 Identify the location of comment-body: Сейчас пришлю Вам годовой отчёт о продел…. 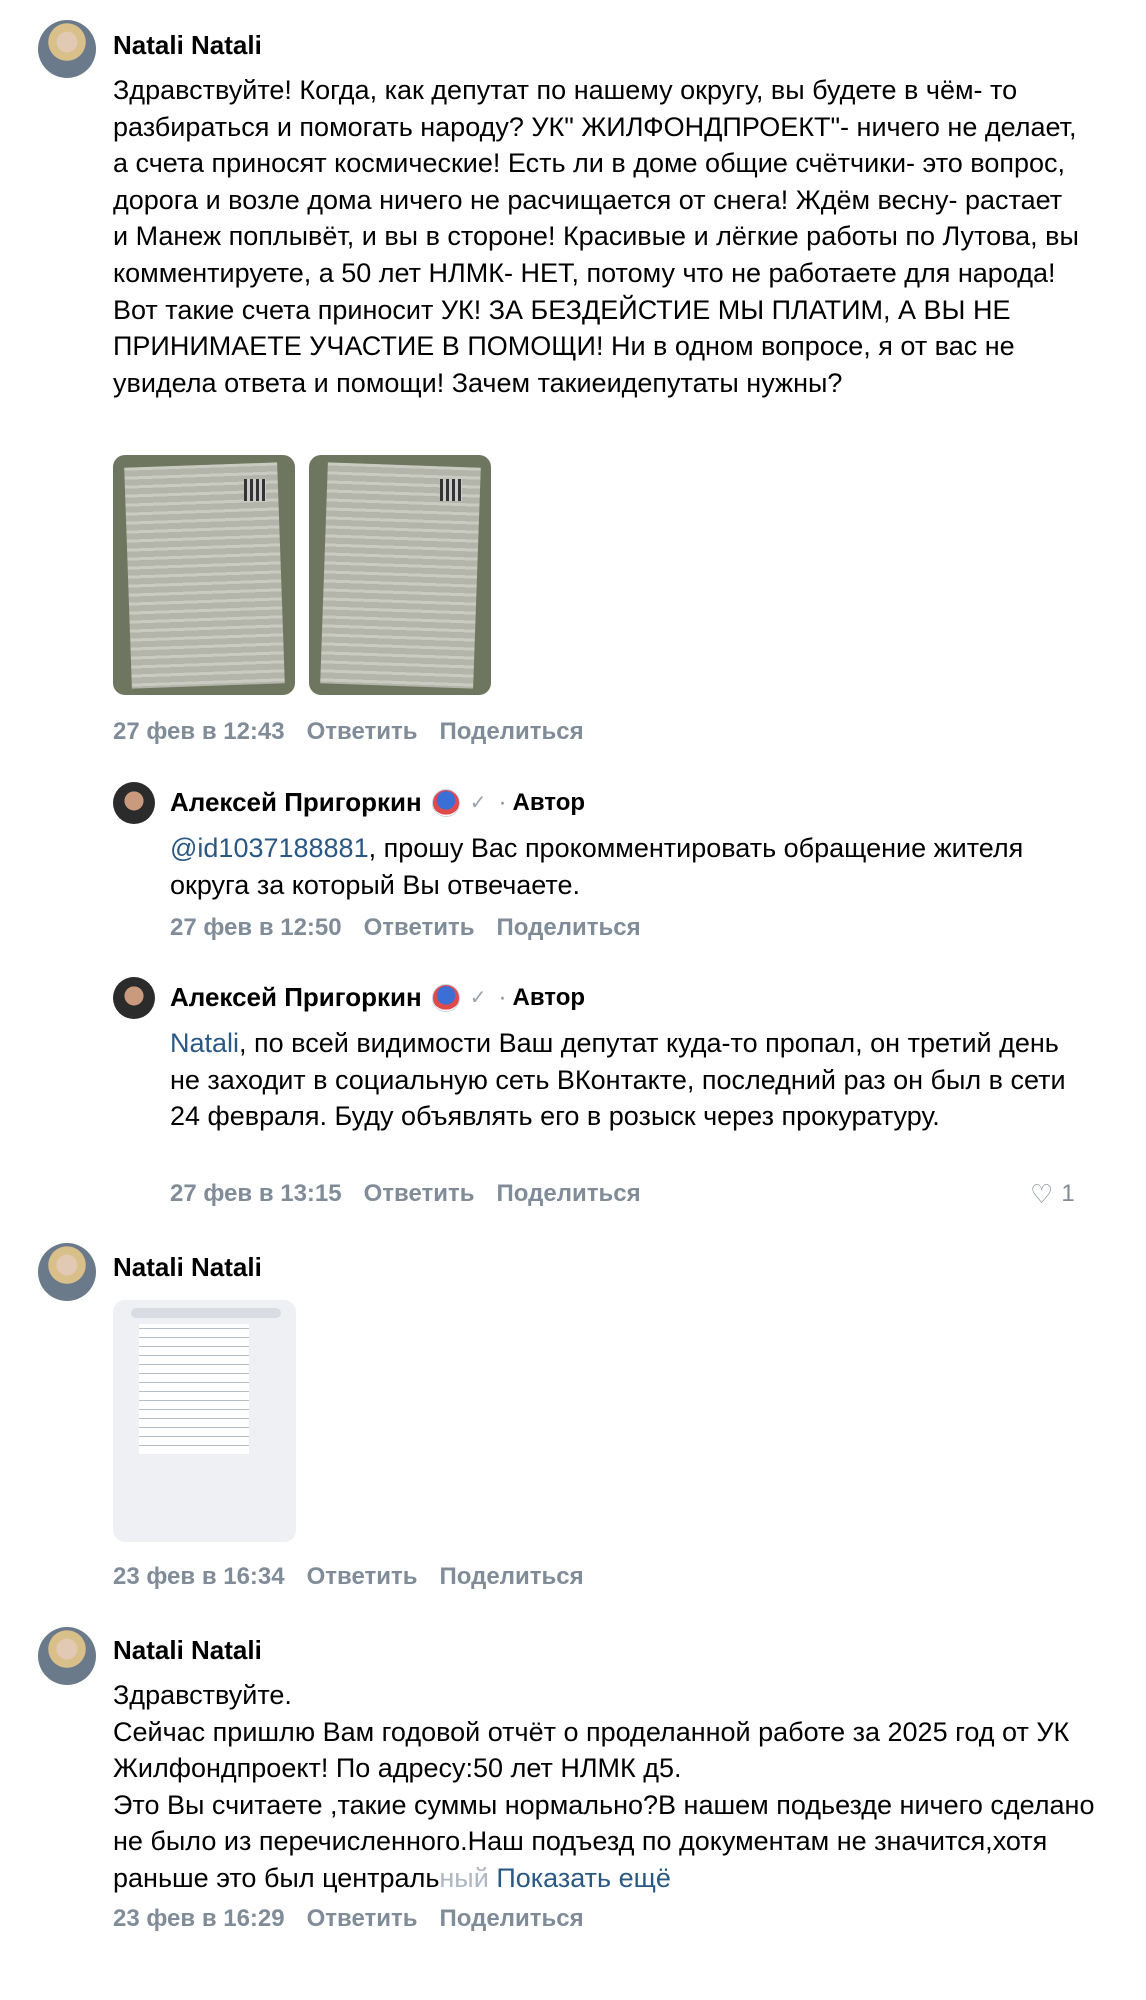
(608, 1805).